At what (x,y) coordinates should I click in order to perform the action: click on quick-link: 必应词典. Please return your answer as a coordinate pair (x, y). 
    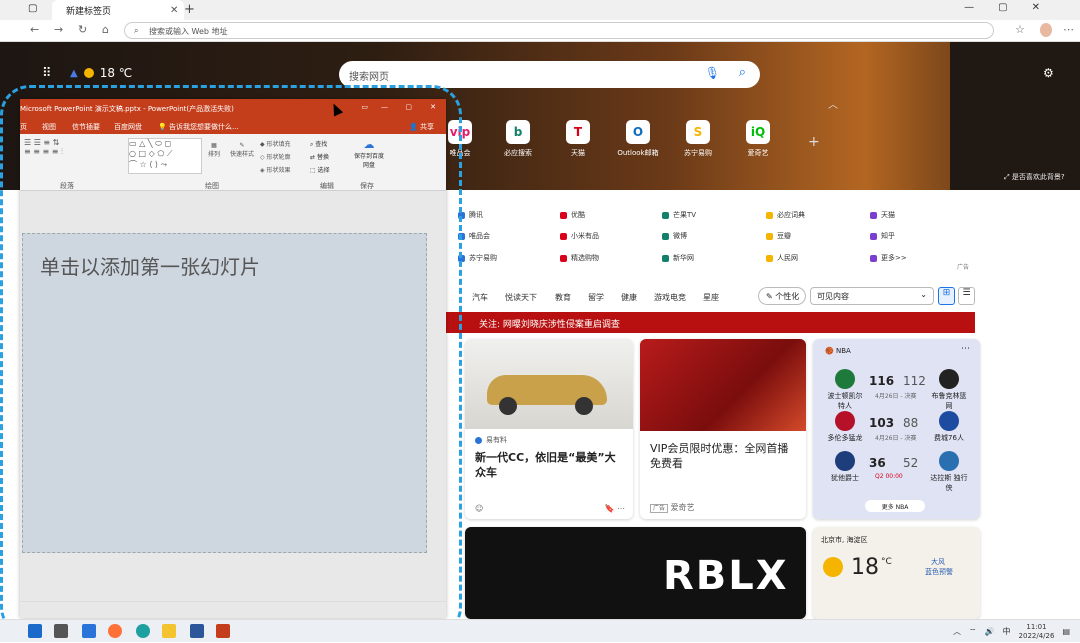
    Looking at the image, I should click on (785, 215).